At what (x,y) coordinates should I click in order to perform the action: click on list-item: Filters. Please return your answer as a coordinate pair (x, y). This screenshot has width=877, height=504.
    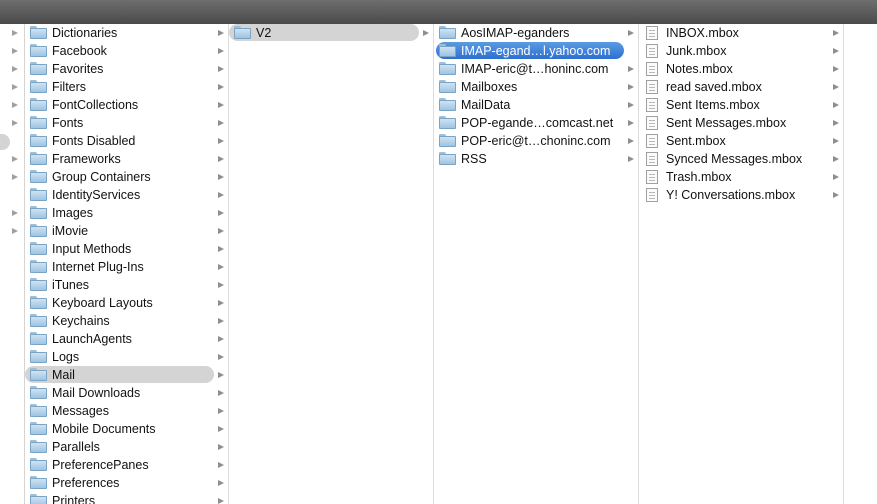
    Looking at the image, I should click on (126, 87).